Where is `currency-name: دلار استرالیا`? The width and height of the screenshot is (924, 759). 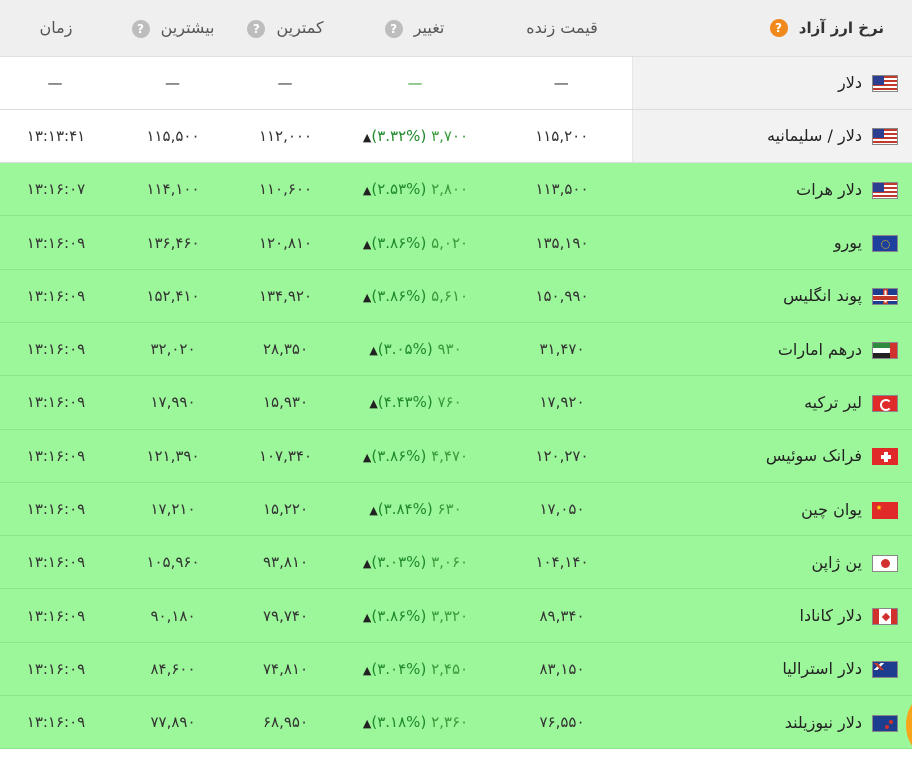 currency-name: دلار استرالیا is located at coordinates (822, 668).